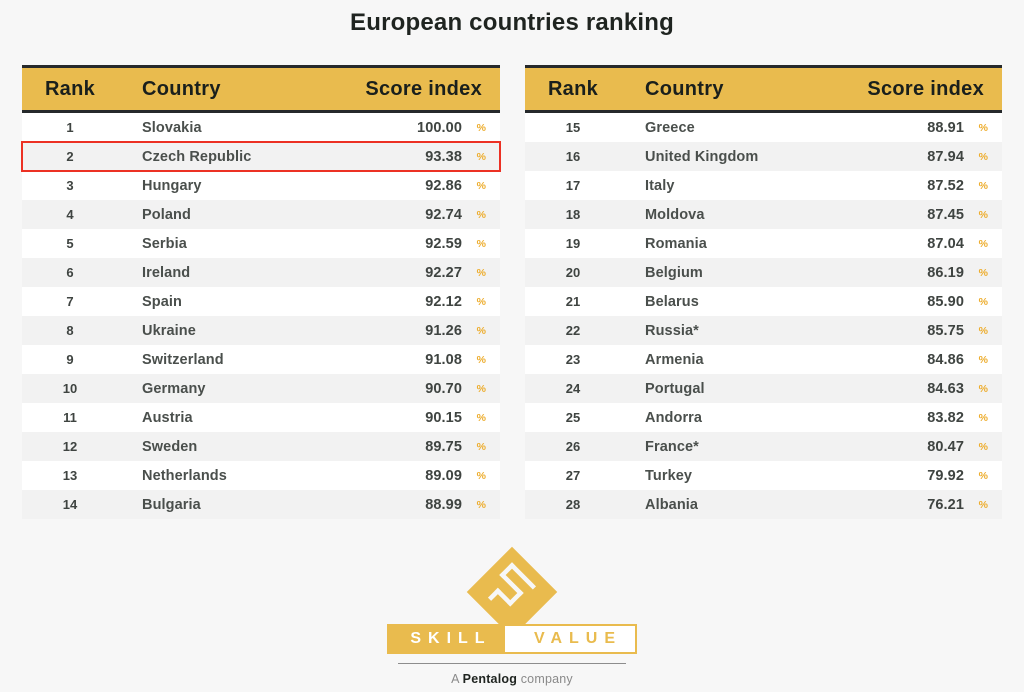 The height and width of the screenshot is (692, 1024). What do you see at coordinates (451, 127) in the screenshot?
I see `cell-score: 100.00%` at bounding box center [451, 127].